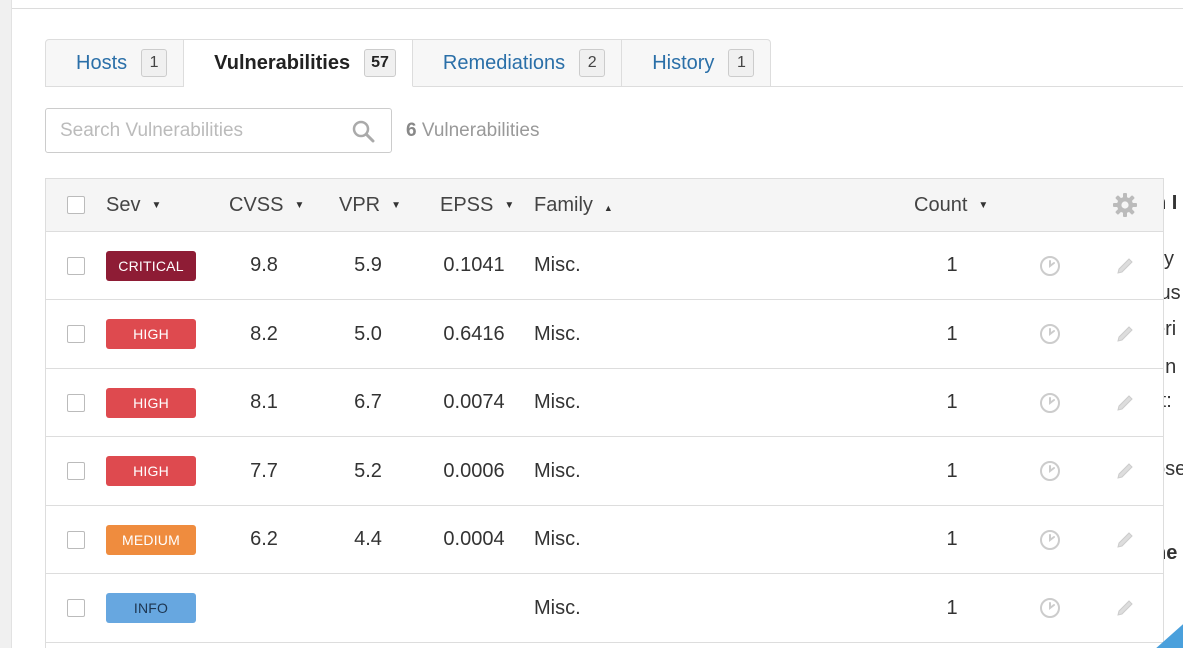  What do you see at coordinates (604, 540) in the screenshot?
I see `table-row: MEDIUM 6.2 4.4 0.0004 Misc. 1` at bounding box center [604, 540].